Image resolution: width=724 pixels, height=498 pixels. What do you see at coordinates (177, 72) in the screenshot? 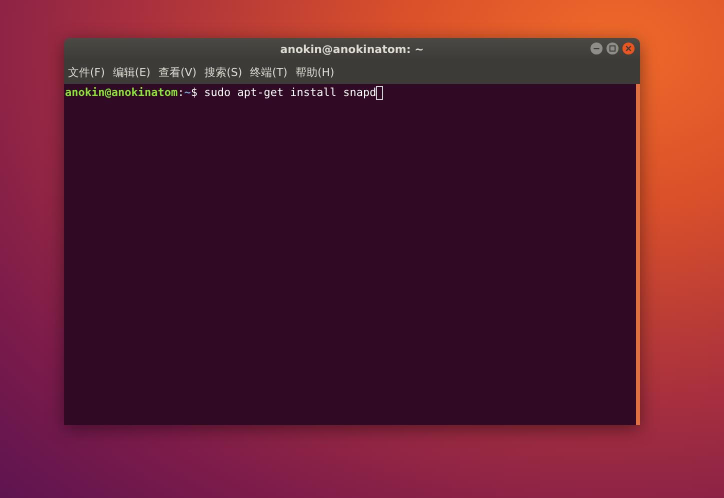
I see `menu-item: 查看(V)` at bounding box center [177, 72].